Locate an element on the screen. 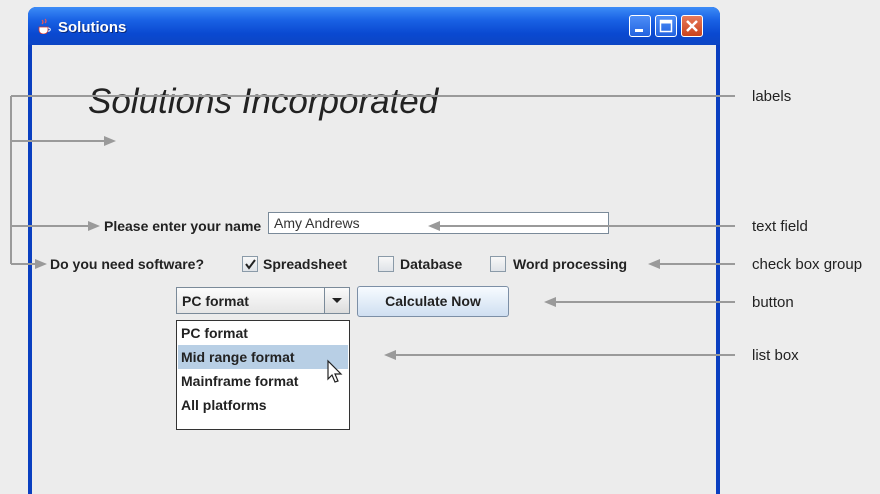  callout-text-field: text field is located at coordinates (780, 226).